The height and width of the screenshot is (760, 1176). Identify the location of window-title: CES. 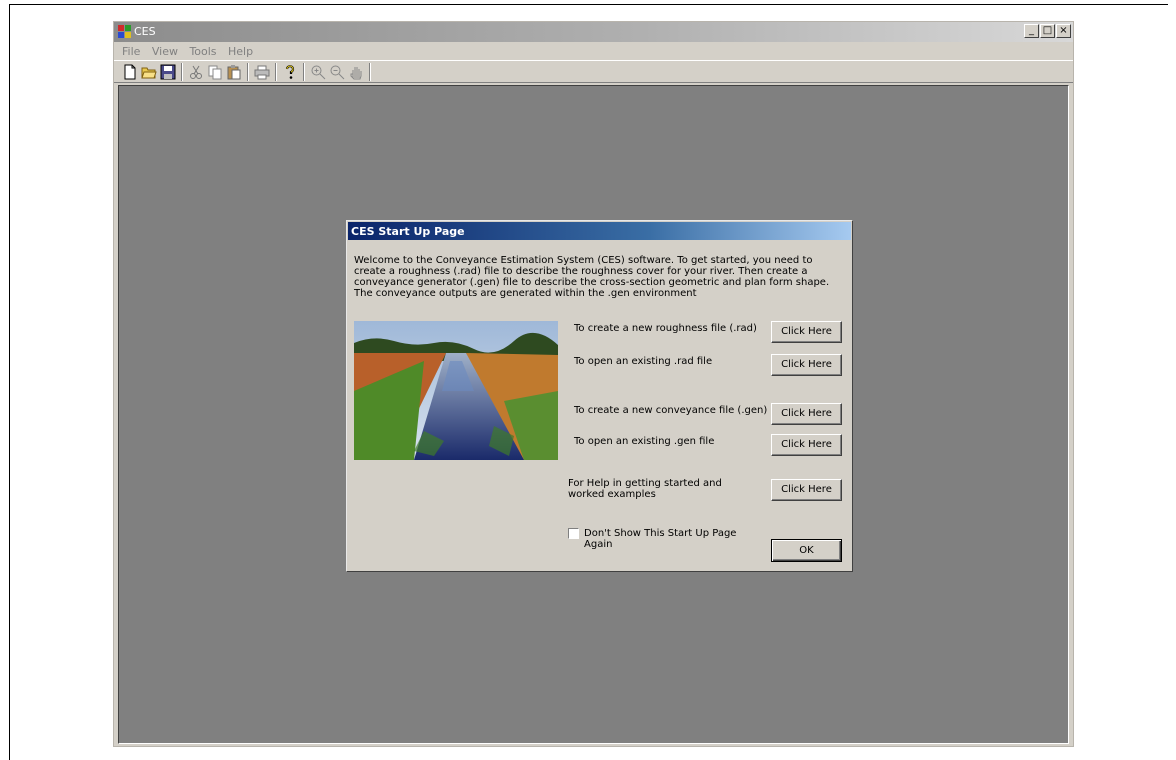
(145, 31).